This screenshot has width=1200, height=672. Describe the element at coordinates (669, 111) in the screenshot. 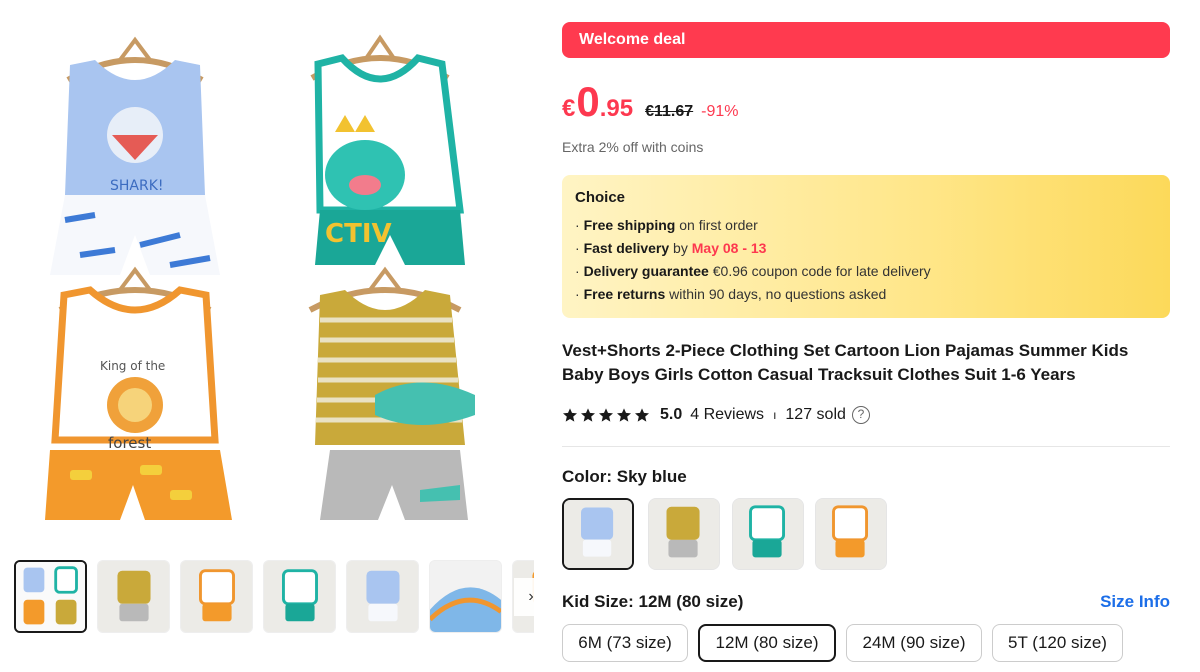

I see `original-price: €11.67` at that location.